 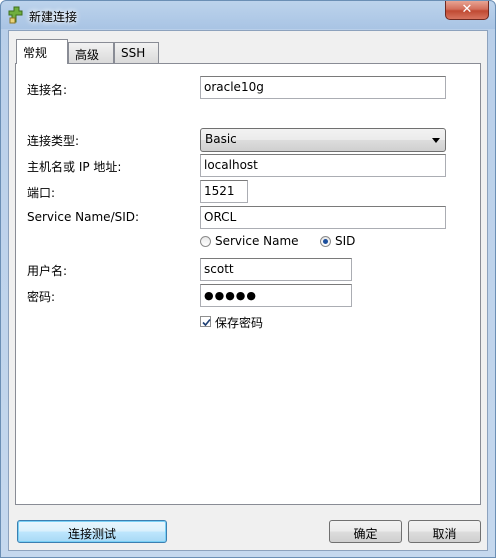 What do you see at coordinates (53, 17) in the screenshot?
I see `window-title: 新建连接` at bounding box center [53, 17].